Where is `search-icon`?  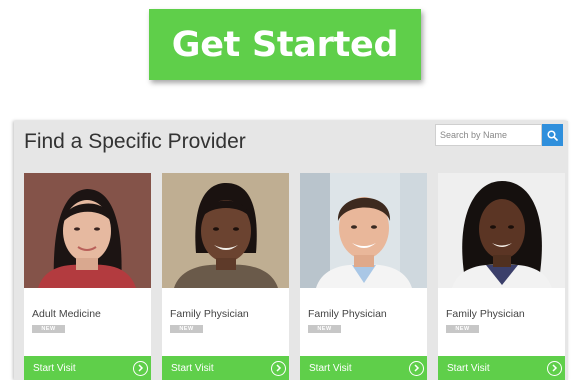 search-icon is located at coordinates (552, 135).